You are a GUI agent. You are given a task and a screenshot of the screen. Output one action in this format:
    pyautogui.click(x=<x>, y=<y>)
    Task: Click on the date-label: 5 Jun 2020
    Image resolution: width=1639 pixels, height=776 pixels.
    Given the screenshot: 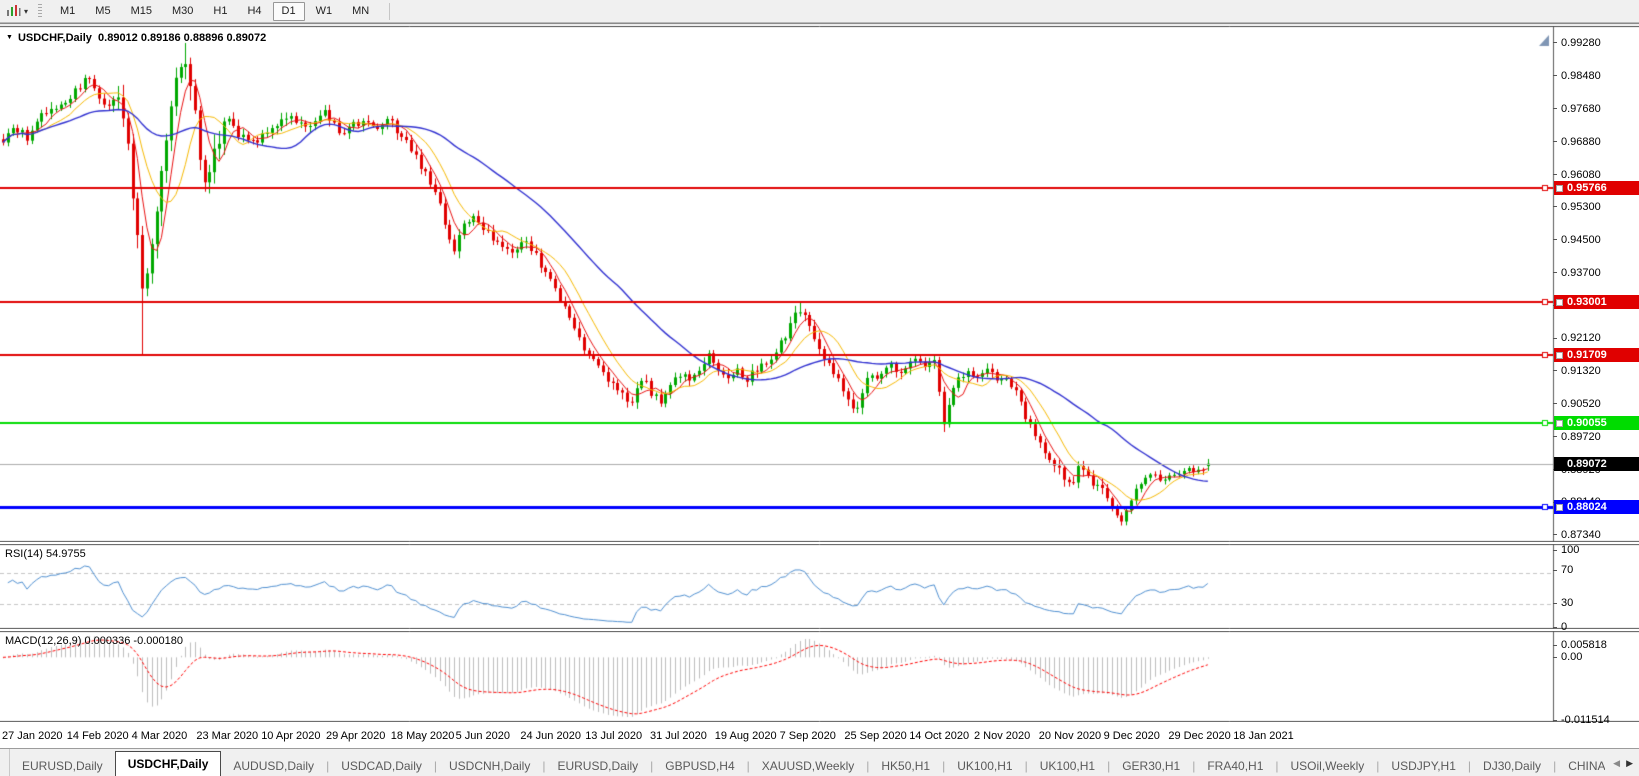 What is the action you would take?
    pyautogui.click(x=483, y=736)
    